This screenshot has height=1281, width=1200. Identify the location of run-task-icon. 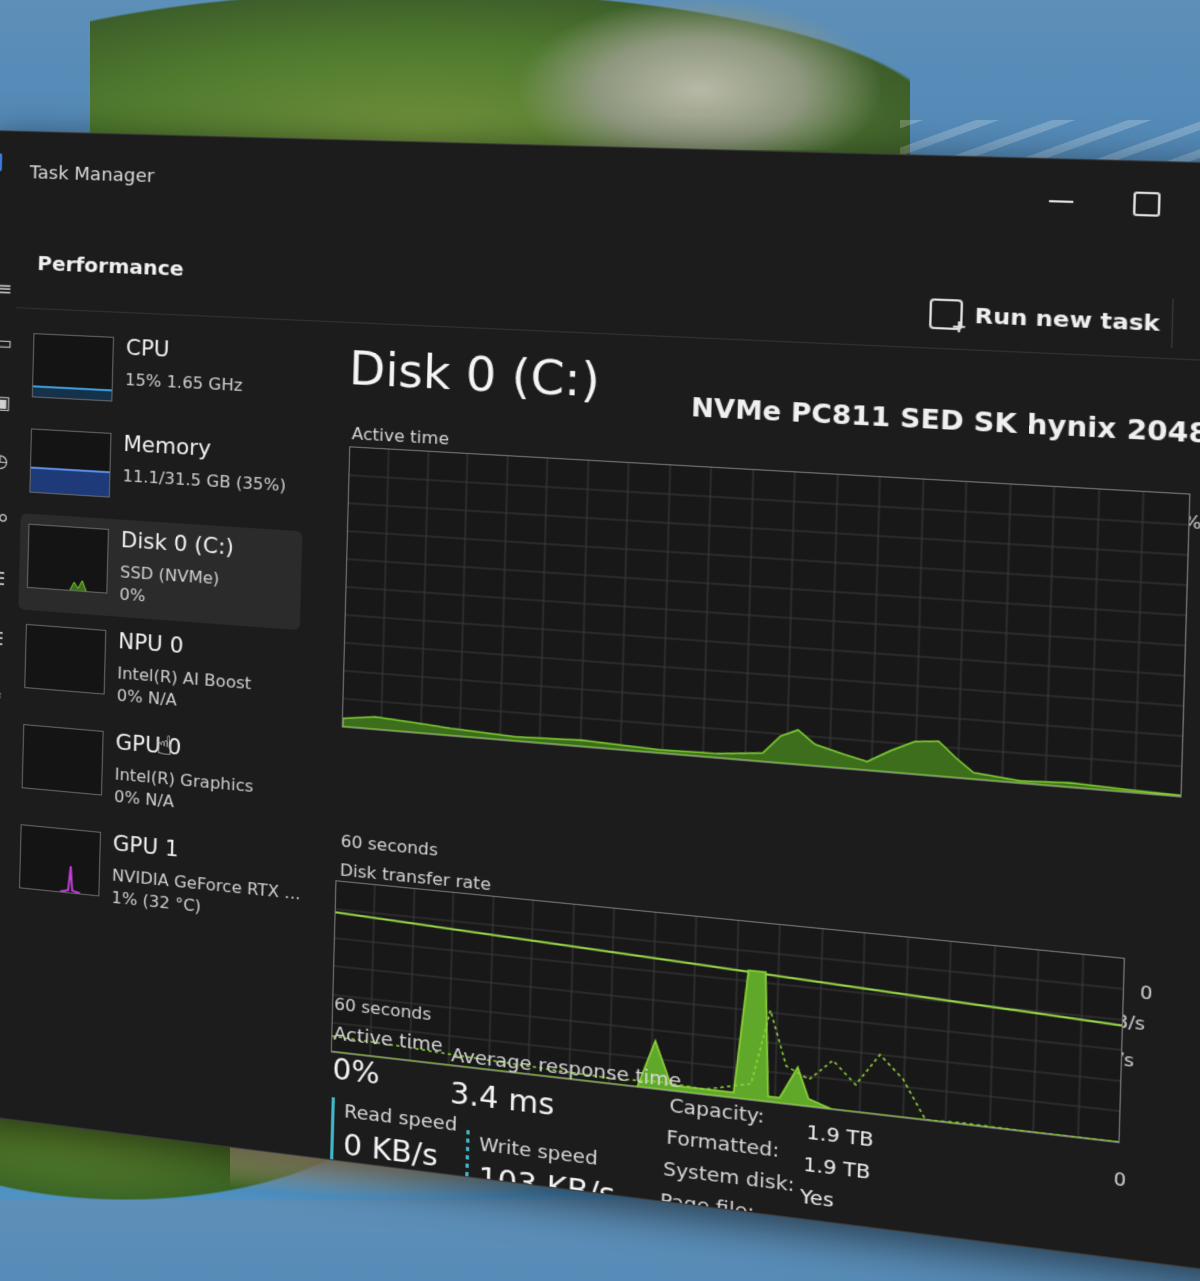
(946, 314).